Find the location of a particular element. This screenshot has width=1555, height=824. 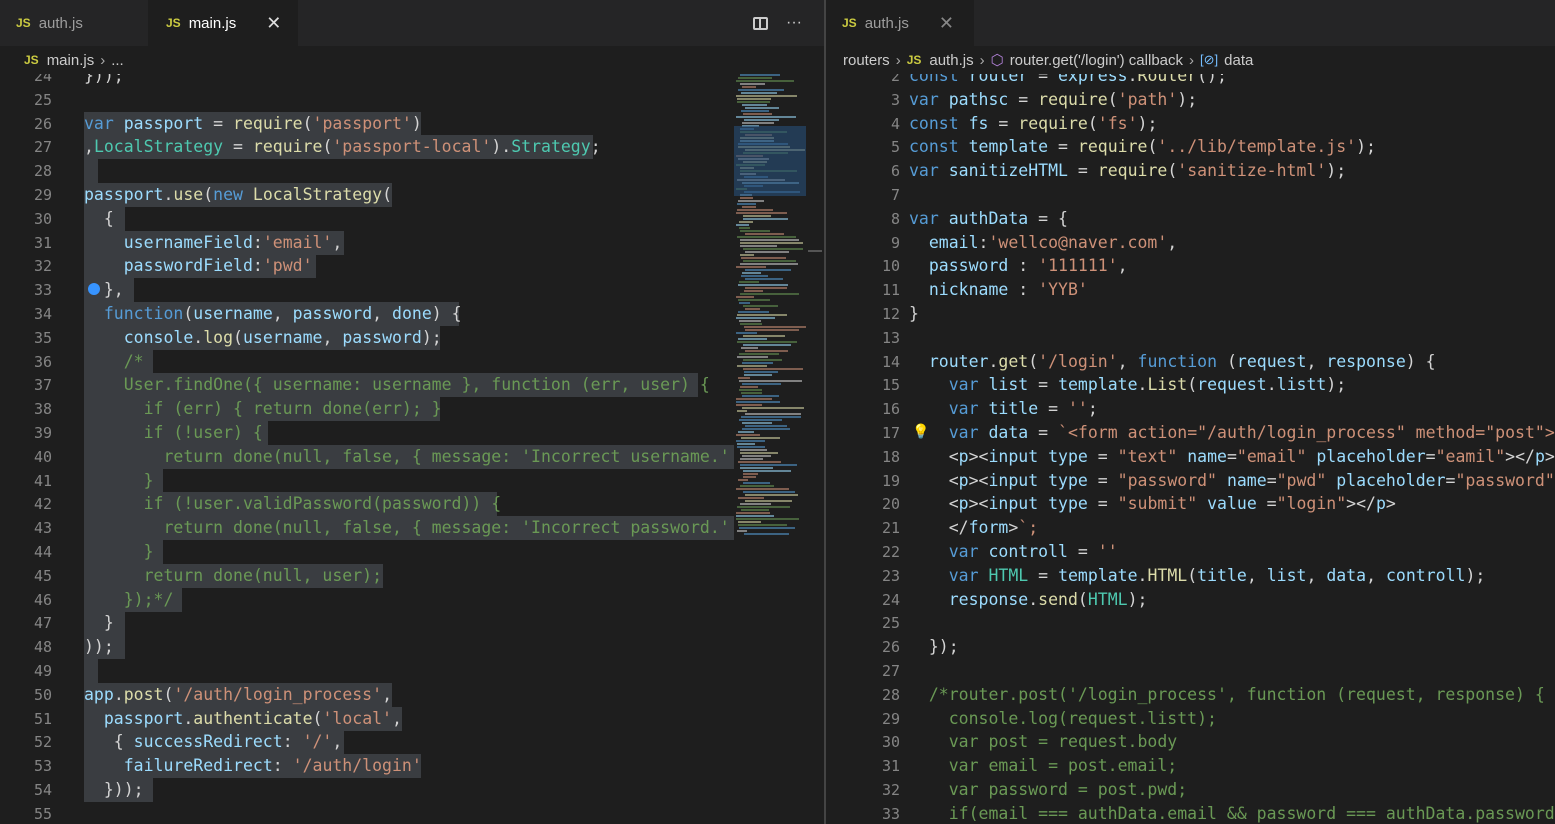

code-line: 10 password : '111111', is located at coordinates (1190, 266).